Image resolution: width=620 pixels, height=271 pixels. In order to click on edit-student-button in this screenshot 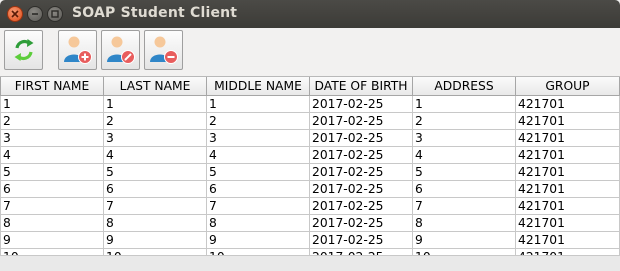, I will do `click(120, 50)`.